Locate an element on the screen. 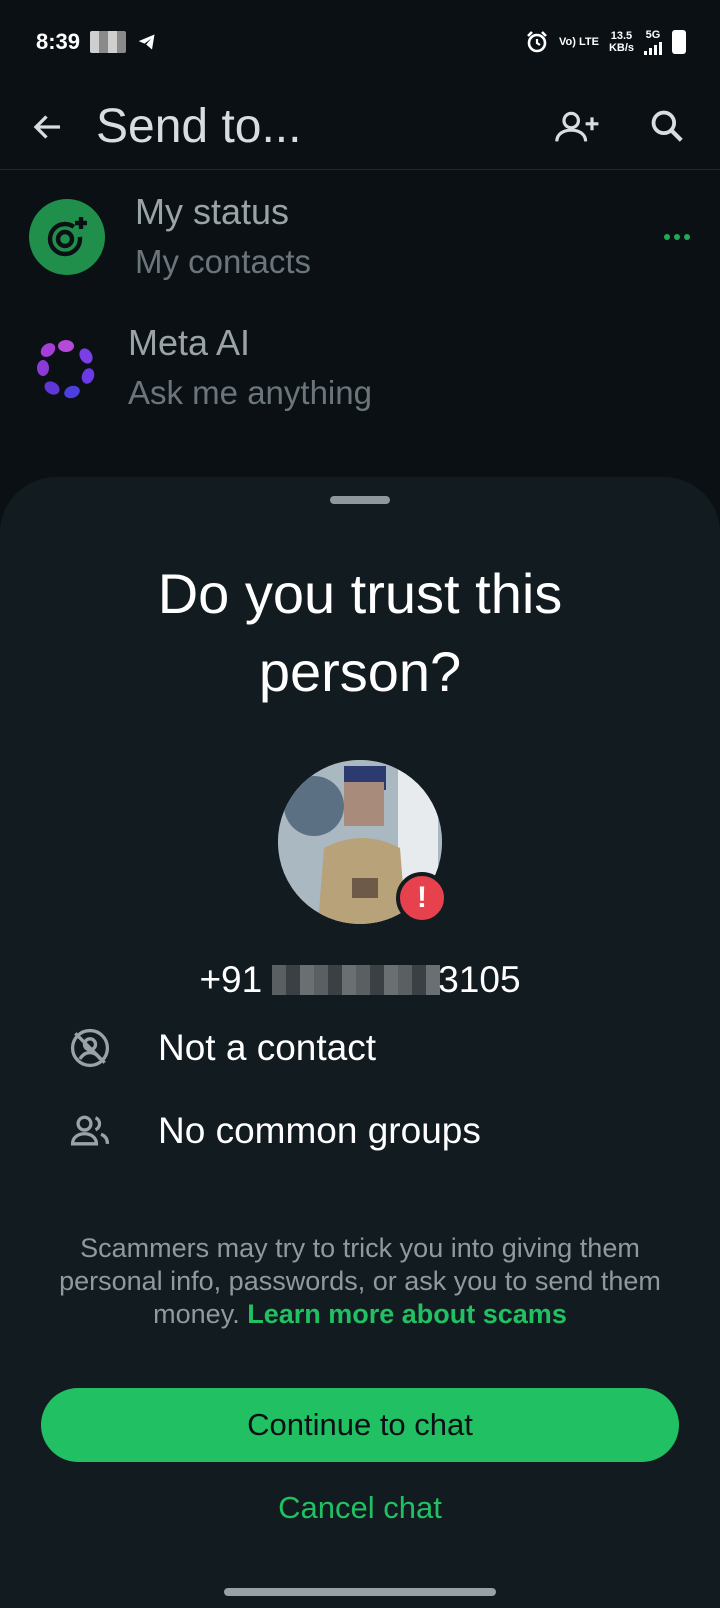 The width and height of the screenshot is (720, 1608). no-contact-icon is located at coordinates (90, 1048).